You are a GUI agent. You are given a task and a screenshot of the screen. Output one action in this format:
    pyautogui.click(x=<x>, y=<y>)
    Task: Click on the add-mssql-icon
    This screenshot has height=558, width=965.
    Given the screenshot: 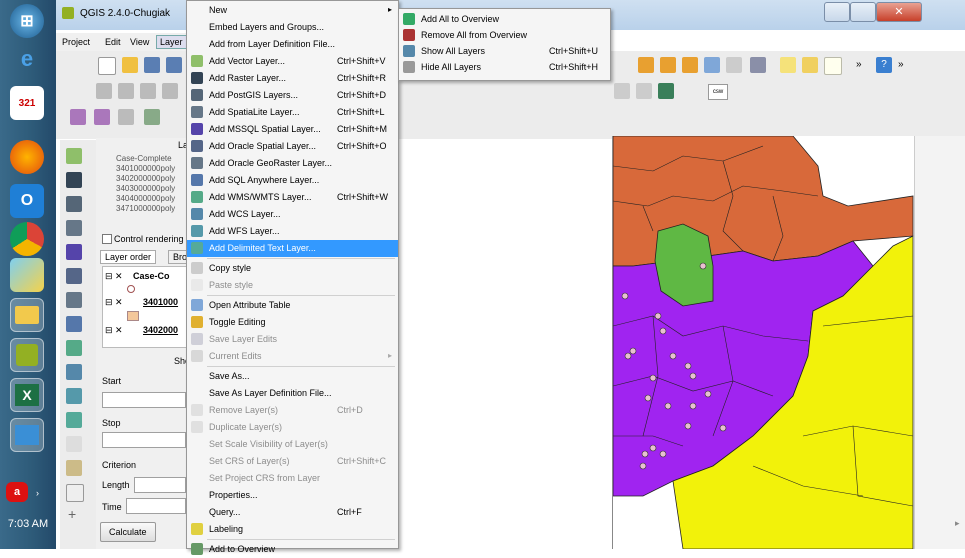 What is the action you would take?
    pyautogui.click(x=74, y=252)
    